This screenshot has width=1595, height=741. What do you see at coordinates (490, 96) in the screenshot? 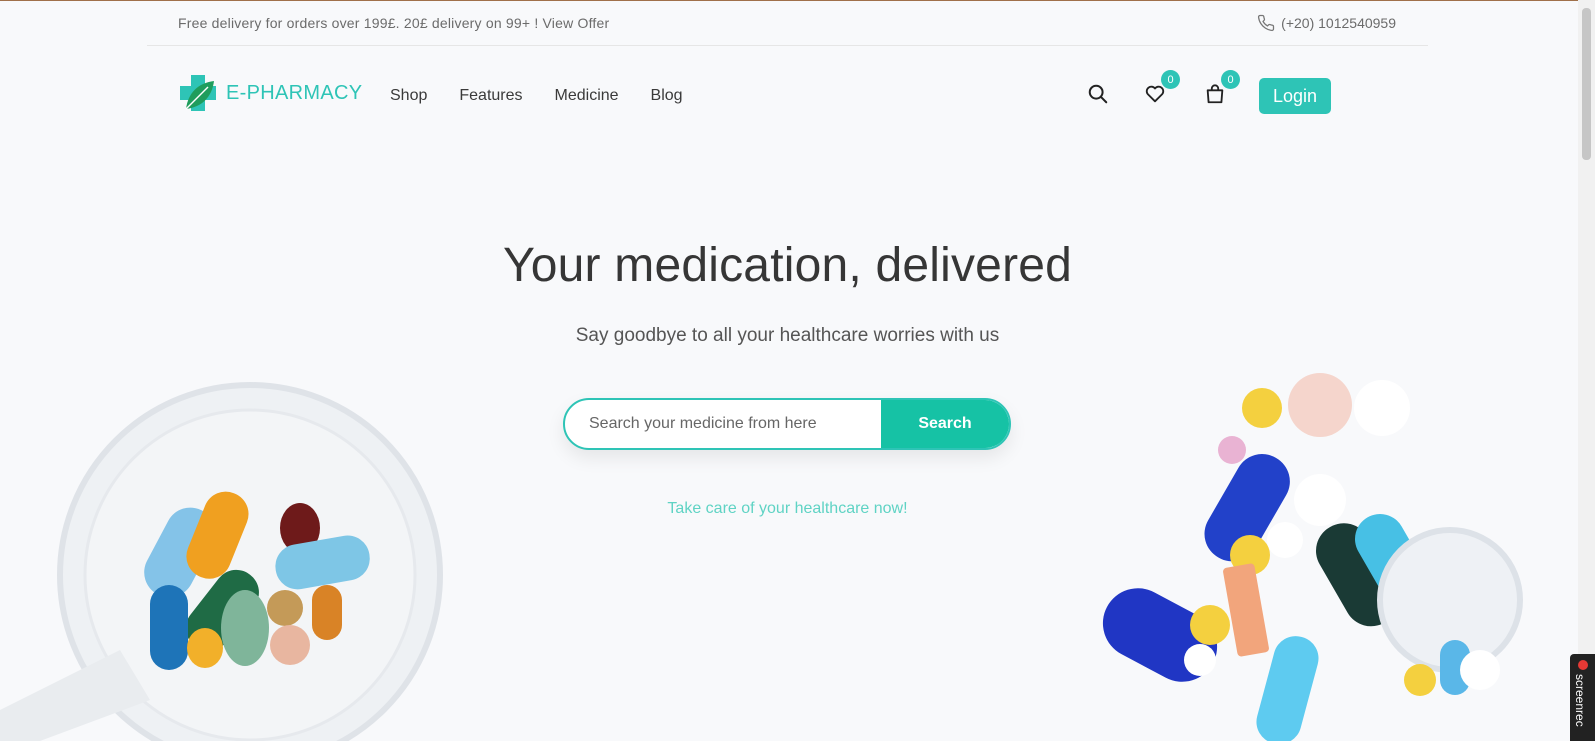
I see `nav-features: Features` at bounding box center [490, 96].